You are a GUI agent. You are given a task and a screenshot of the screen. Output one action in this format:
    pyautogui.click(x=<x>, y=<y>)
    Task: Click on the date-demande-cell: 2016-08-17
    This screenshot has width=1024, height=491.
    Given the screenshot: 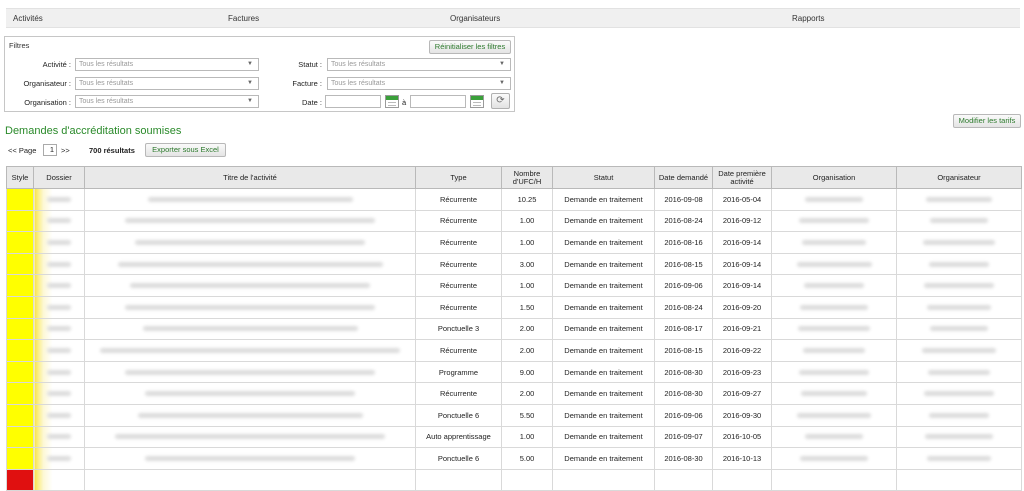 What is the action you would take?
    pyautogui.click(x=683, y=329)
    